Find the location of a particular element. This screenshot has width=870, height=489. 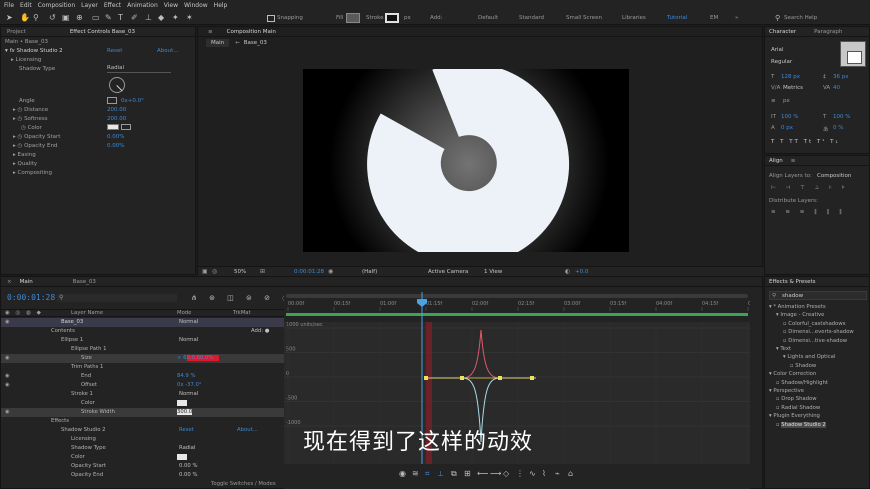

selection-tool-icon: ➤ is located at coordinates (10, 18).